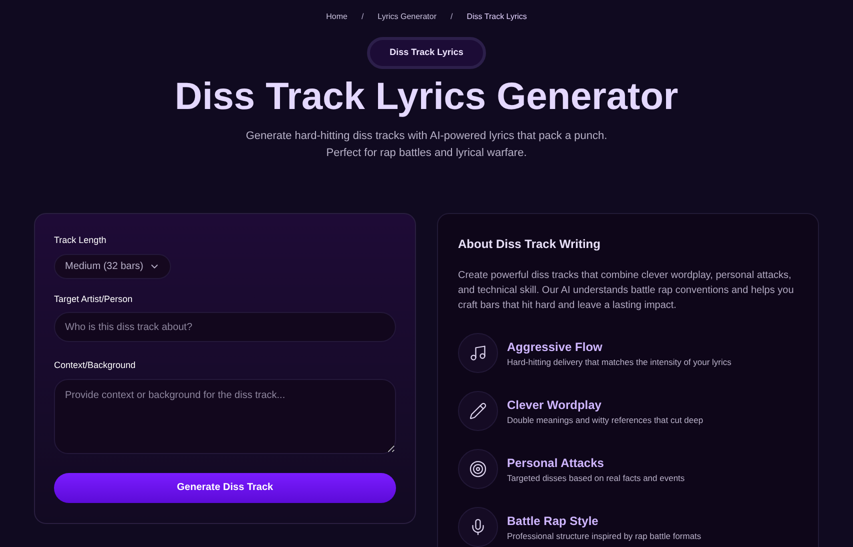 This screenshot has height=547, width=853. What do you see at coordinates (619, 362) in the screenshot?
I see `feature-description: Hard-hitting delivery that matches the intensity of your lyrics` at bounding box center [619, 362].